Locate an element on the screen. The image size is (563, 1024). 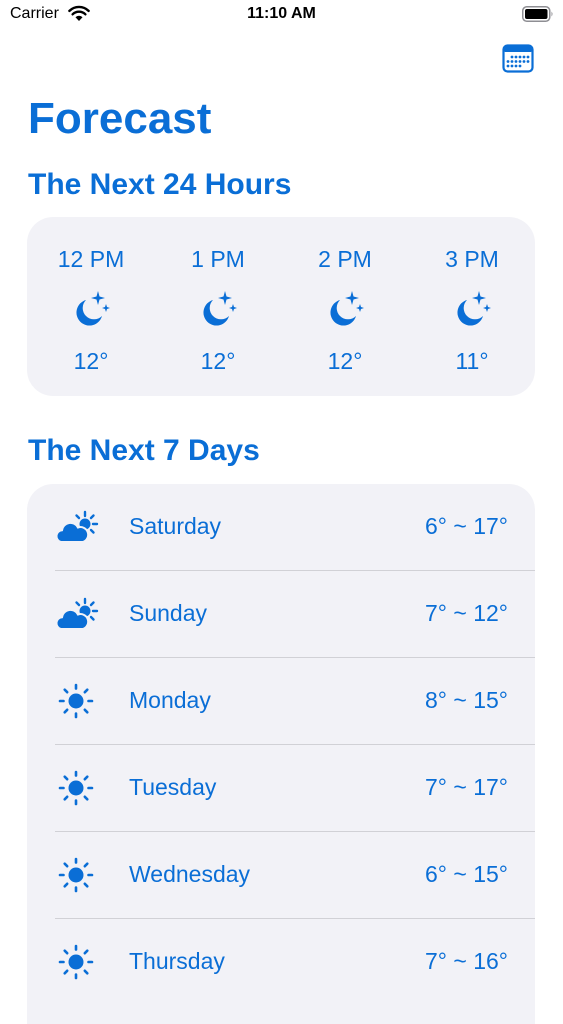
day-row-sunday: Sunday 7° ~ 12° is located at coordinates (295, 614).